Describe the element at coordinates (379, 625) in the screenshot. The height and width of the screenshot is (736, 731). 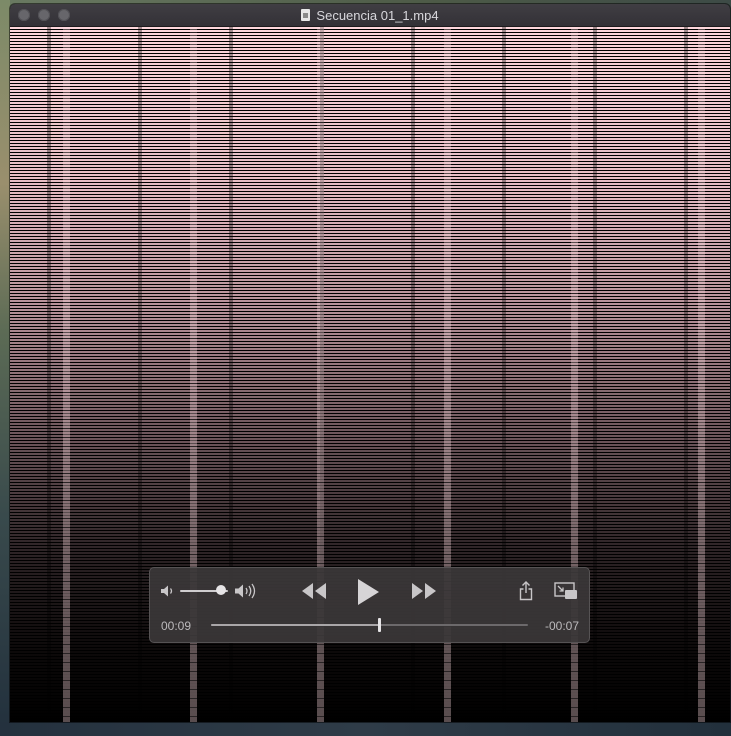
I see `timeline-playhead` at that location.